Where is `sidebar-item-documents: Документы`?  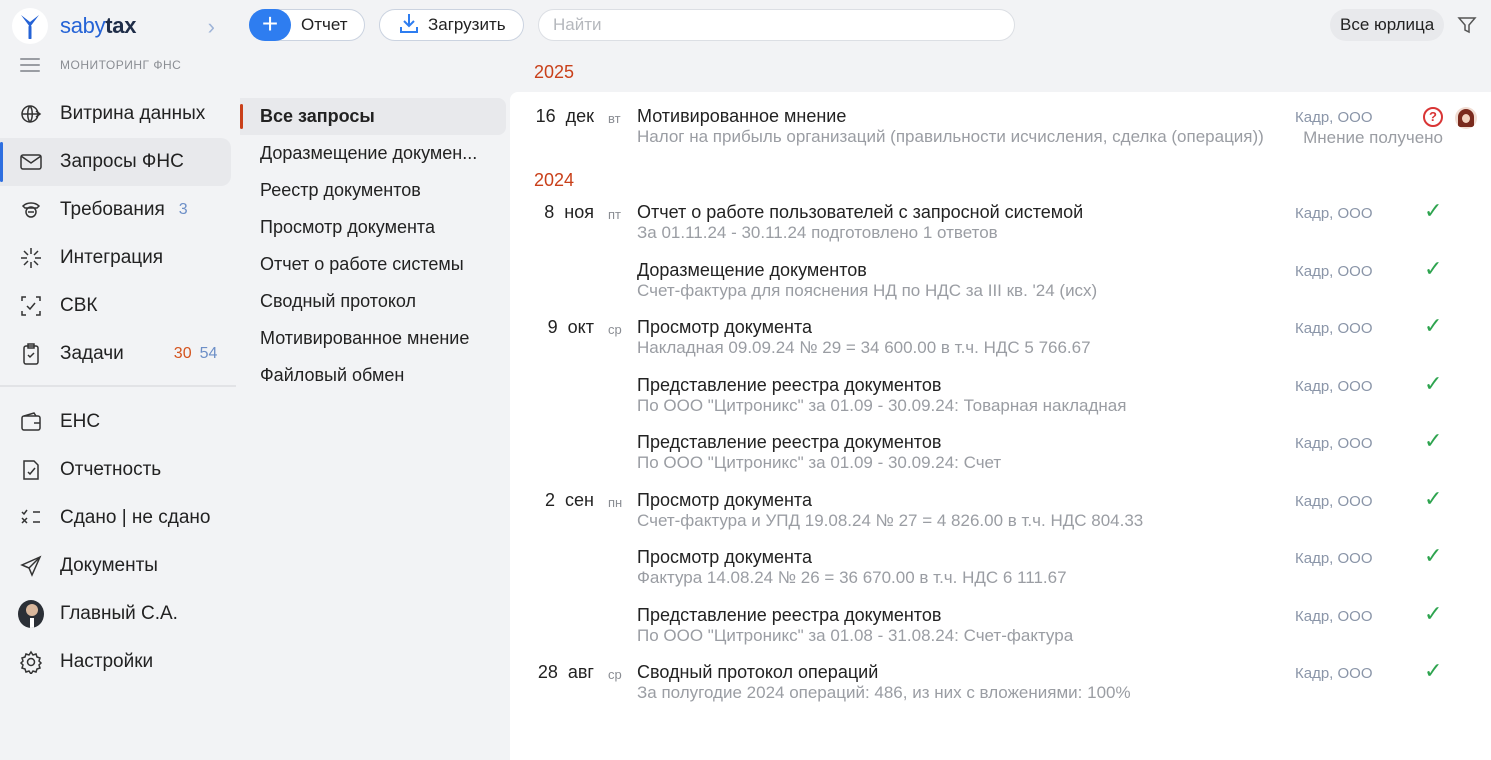 sidebar-item-documents: Документы is located at coordinates (118, 566).